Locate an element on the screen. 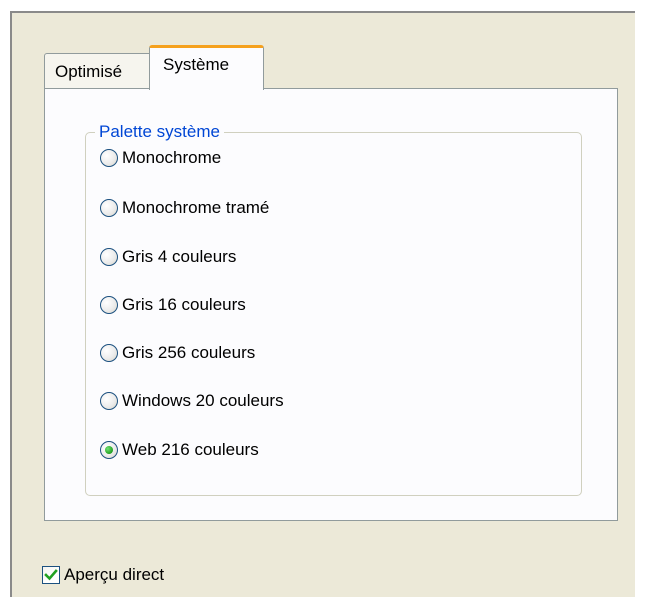 The width and height of the screenshot is (645, 605). tab-optimise-label: Optimisé is located at coordinates (89, 71).